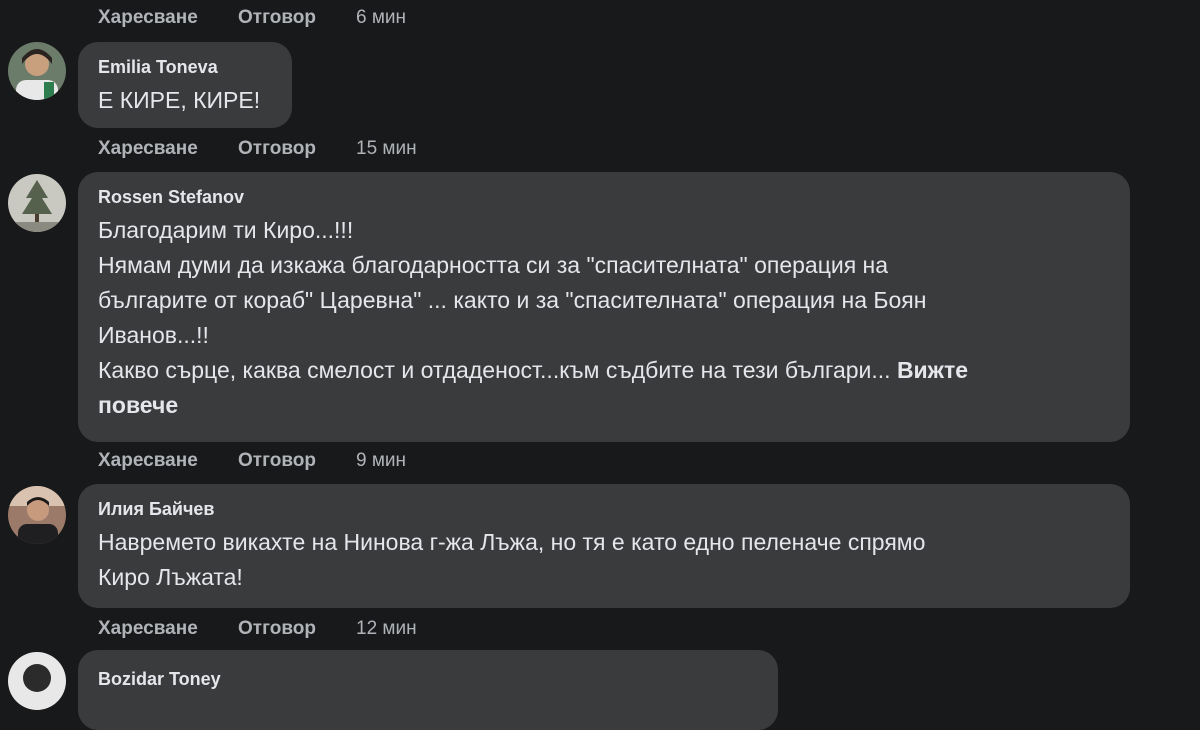 The height and width of the screenshot is (730, 1200). What do you see at coordinates (604, 509) in the screenshot?
I see `comment-author: Илия Байчев` at bounding box center [604, 509].